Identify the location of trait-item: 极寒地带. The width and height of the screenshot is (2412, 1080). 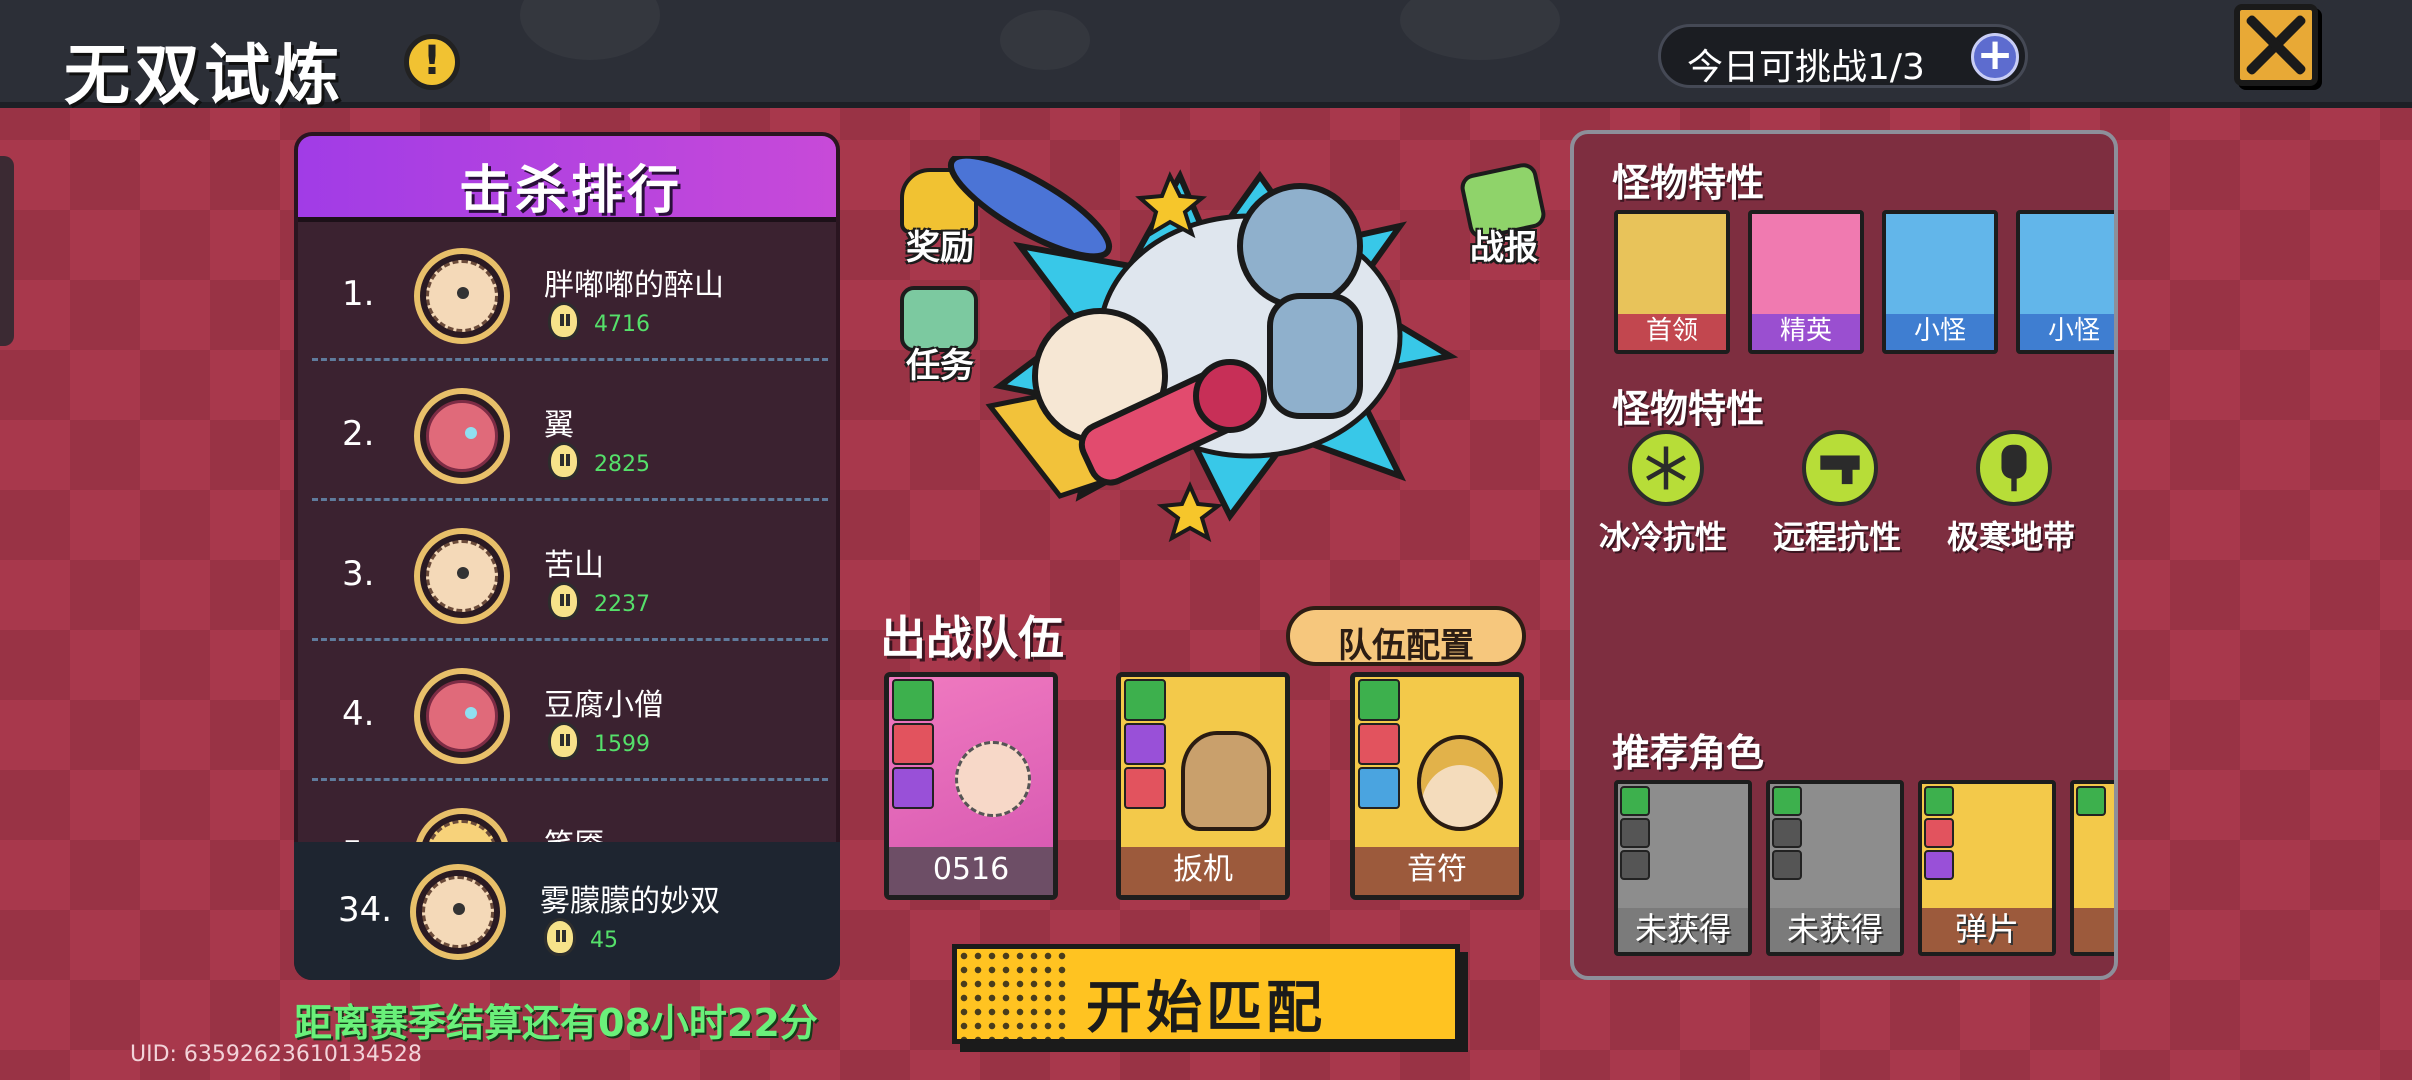
(2011, 495).